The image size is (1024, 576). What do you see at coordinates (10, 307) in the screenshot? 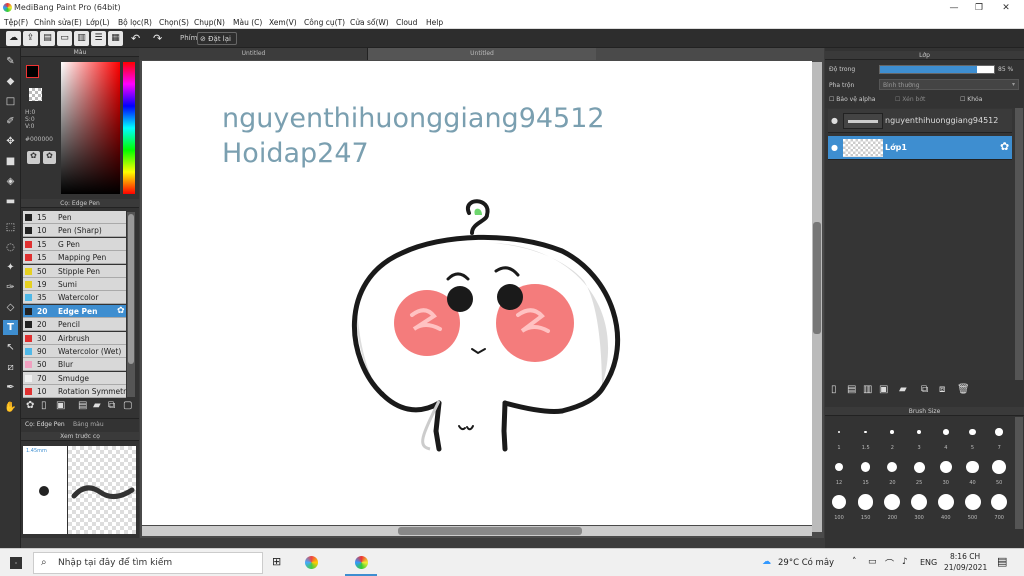
I see `select-eraser-tool-icon: ◇` at bounding box center [10, 307].